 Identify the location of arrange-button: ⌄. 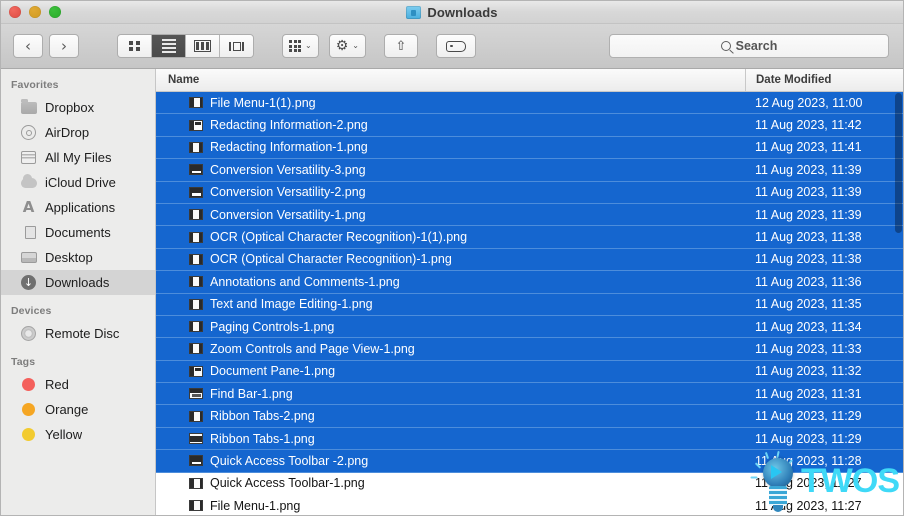
(300, 46).